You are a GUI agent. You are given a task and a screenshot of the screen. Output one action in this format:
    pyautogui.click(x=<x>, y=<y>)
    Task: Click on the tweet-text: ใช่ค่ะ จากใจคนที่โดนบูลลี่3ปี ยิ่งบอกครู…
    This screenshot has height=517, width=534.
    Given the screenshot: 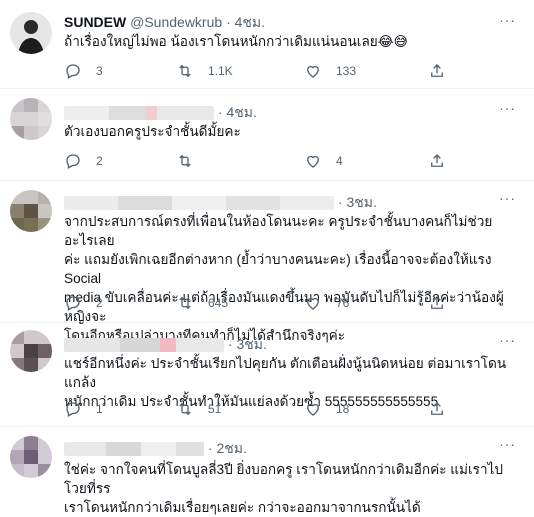 What is the action you would take?
    pyautogui.click(x=292, y=488)
    